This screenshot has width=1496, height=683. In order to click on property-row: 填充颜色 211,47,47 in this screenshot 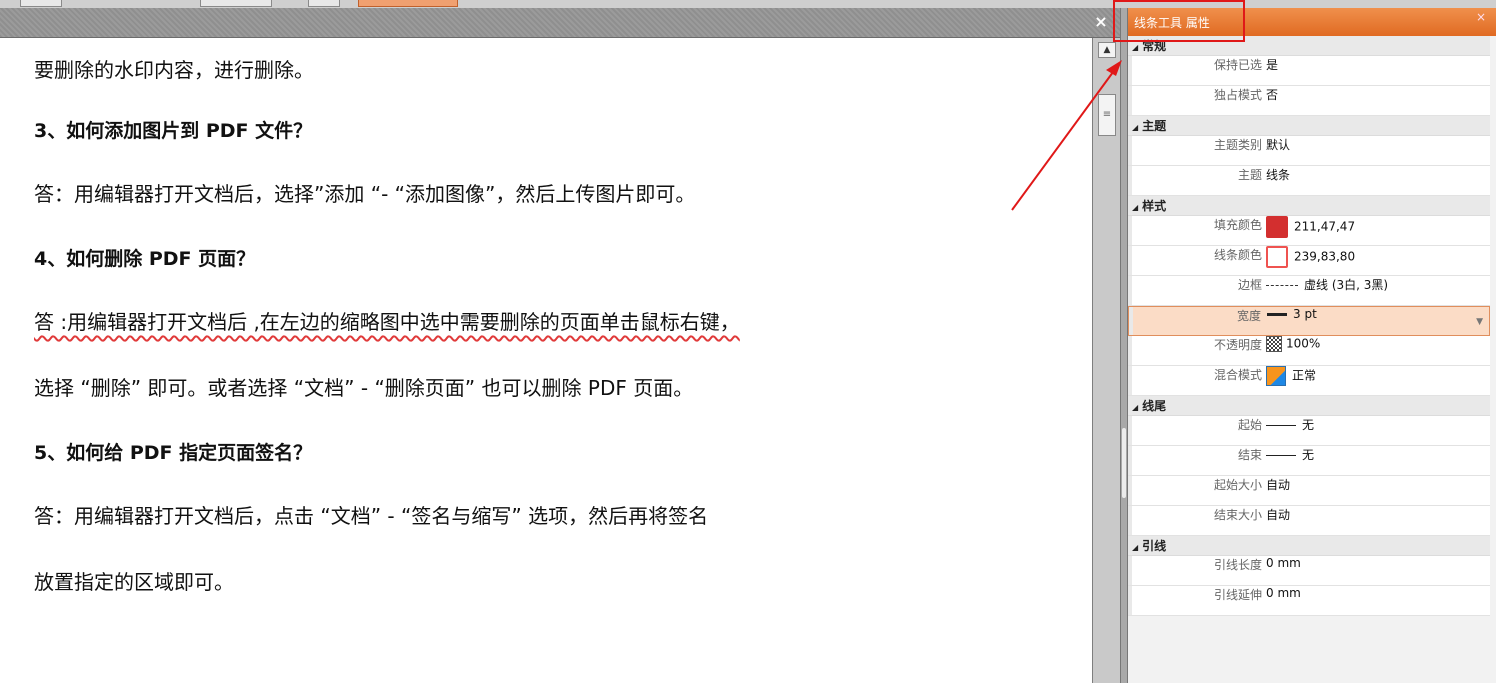, I will do `click(1309, 231)`.